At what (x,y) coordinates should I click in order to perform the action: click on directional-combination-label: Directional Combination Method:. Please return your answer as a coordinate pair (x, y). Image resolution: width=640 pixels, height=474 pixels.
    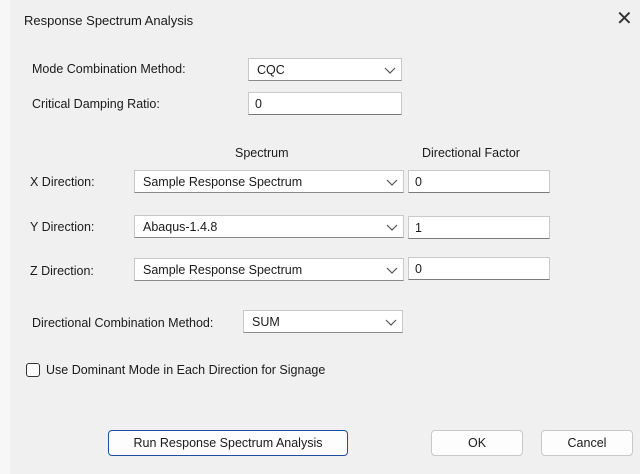
    Looking at the image, I should click on (123, 323).